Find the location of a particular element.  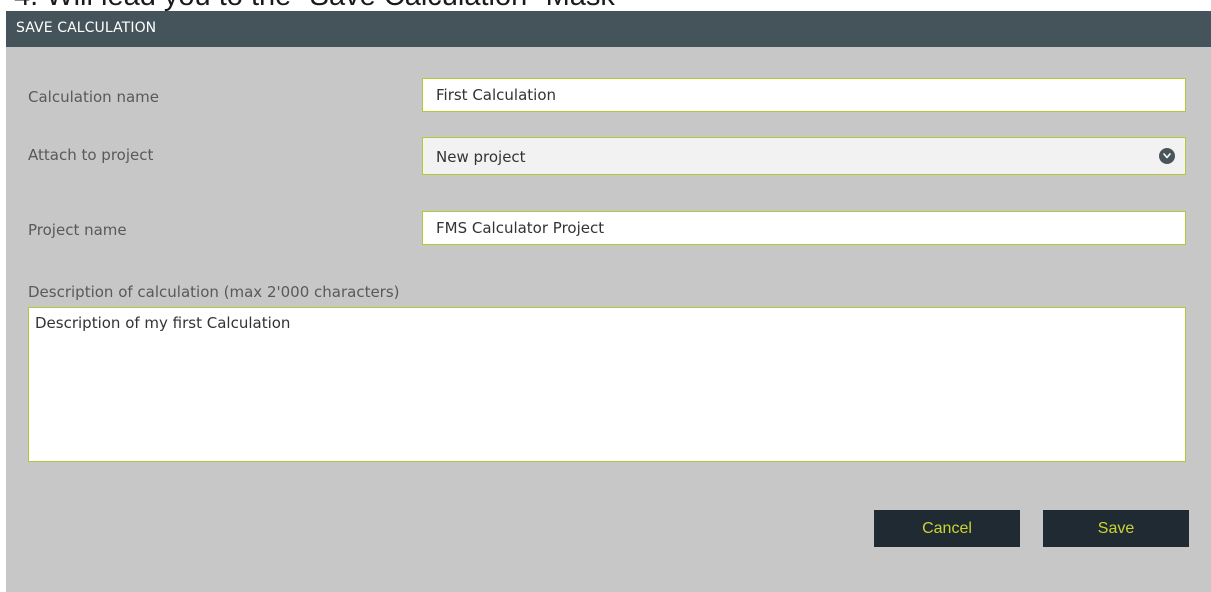

project-name-input is located at coordinates (804, 228).